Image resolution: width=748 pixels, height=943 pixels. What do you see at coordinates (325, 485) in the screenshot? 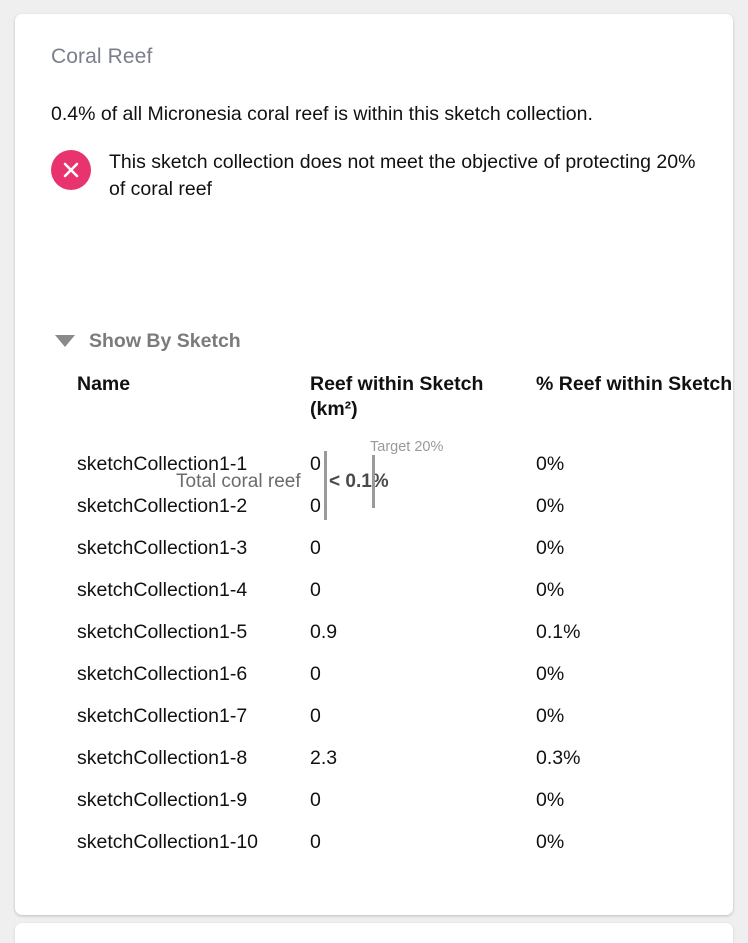
I see `chart-axis-line` at bounding box center [325, 485].